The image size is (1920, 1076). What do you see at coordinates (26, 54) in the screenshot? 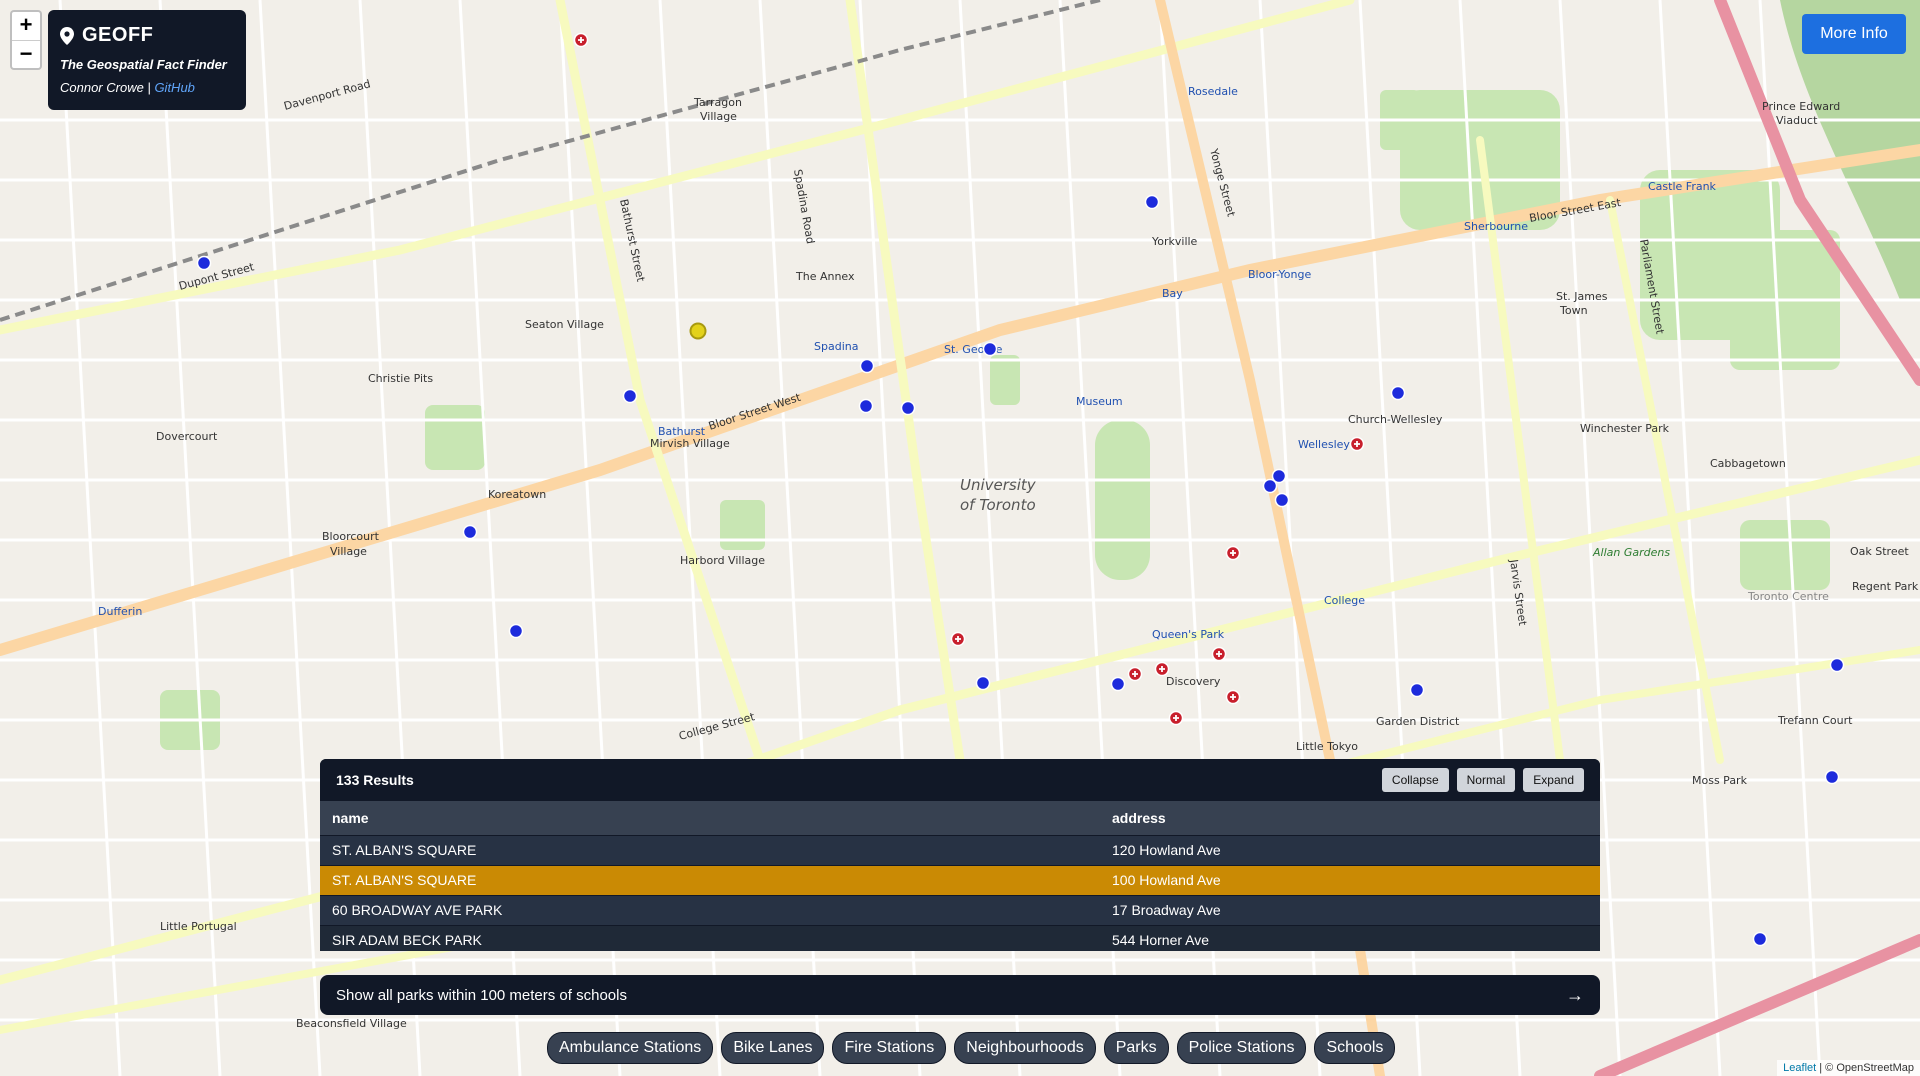
I see `zoom-out-button: −` at bounding box center [26, 54].